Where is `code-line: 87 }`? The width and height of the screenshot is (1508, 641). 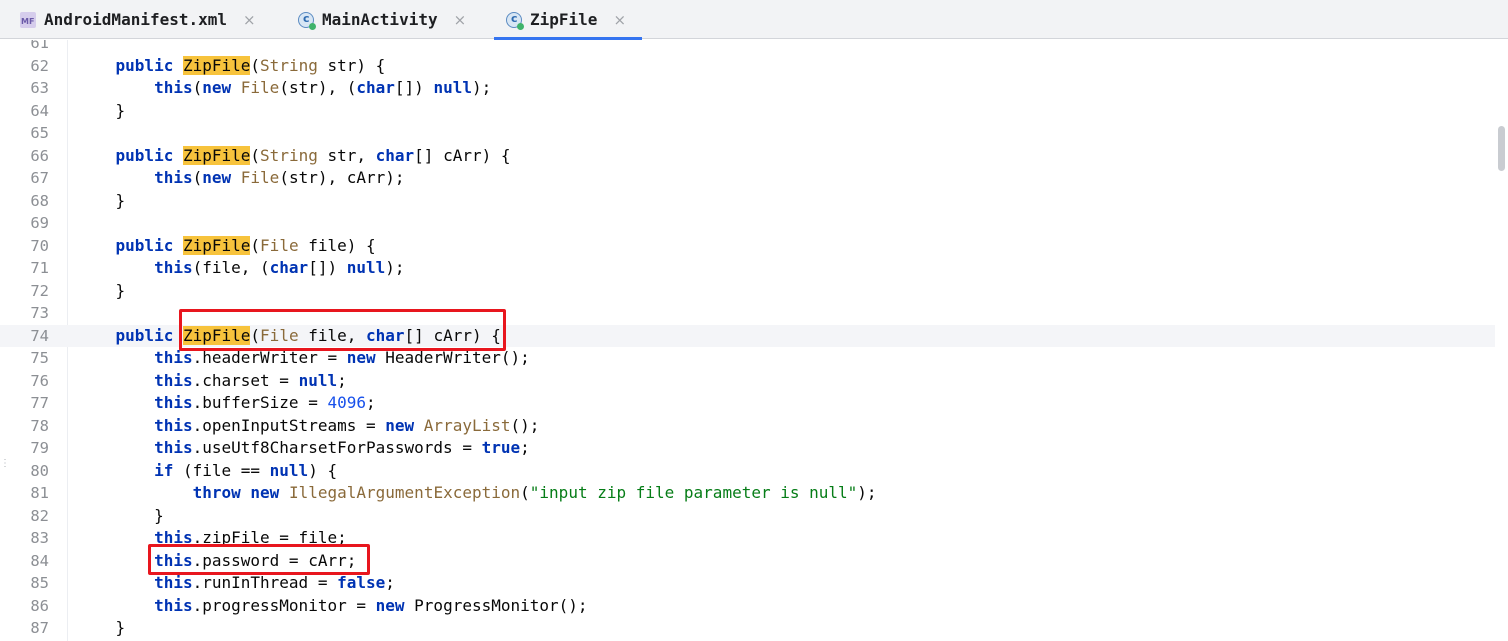
code-line: 87 } is located at coordinates (747, 628).